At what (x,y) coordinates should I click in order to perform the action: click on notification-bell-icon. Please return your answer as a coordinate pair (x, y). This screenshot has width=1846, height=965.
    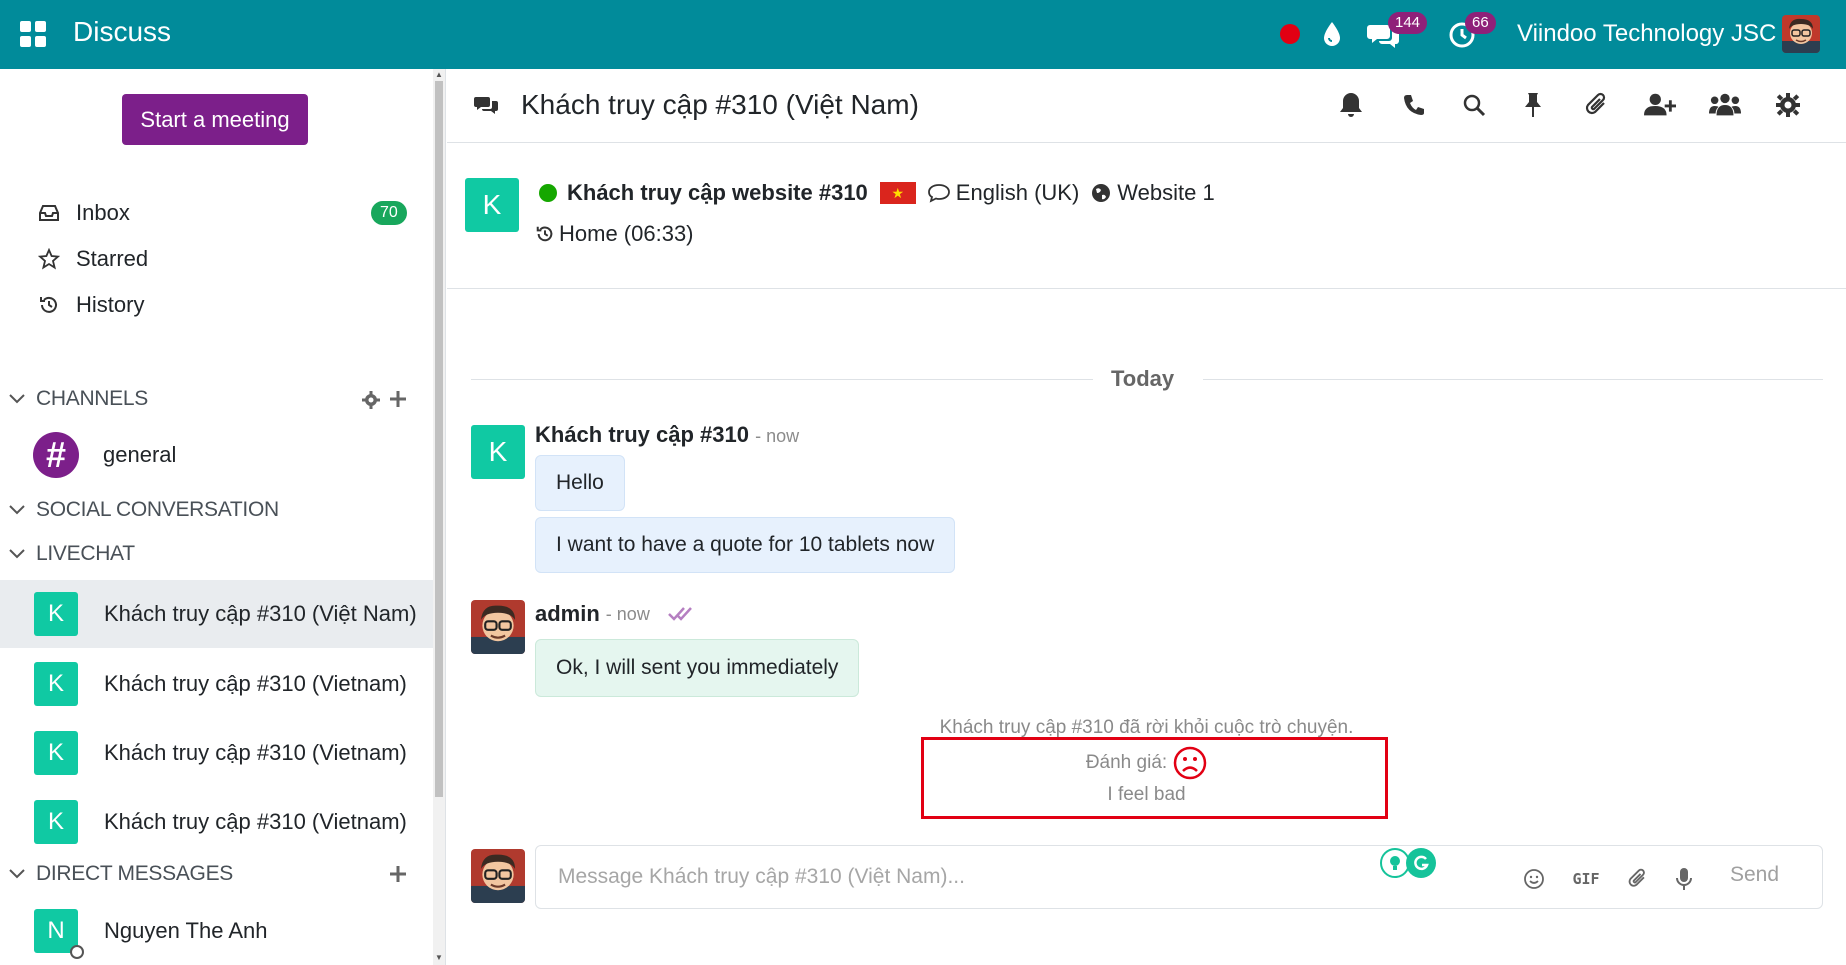
    Looking at the image, I should click on (1351, 105).